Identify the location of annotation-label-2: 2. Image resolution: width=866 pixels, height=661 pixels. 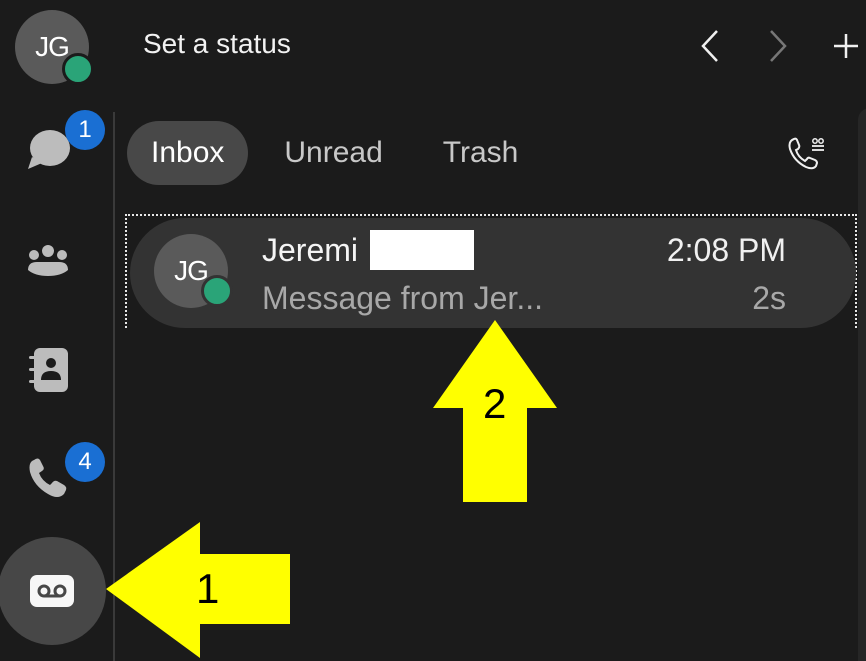
(495, 403).